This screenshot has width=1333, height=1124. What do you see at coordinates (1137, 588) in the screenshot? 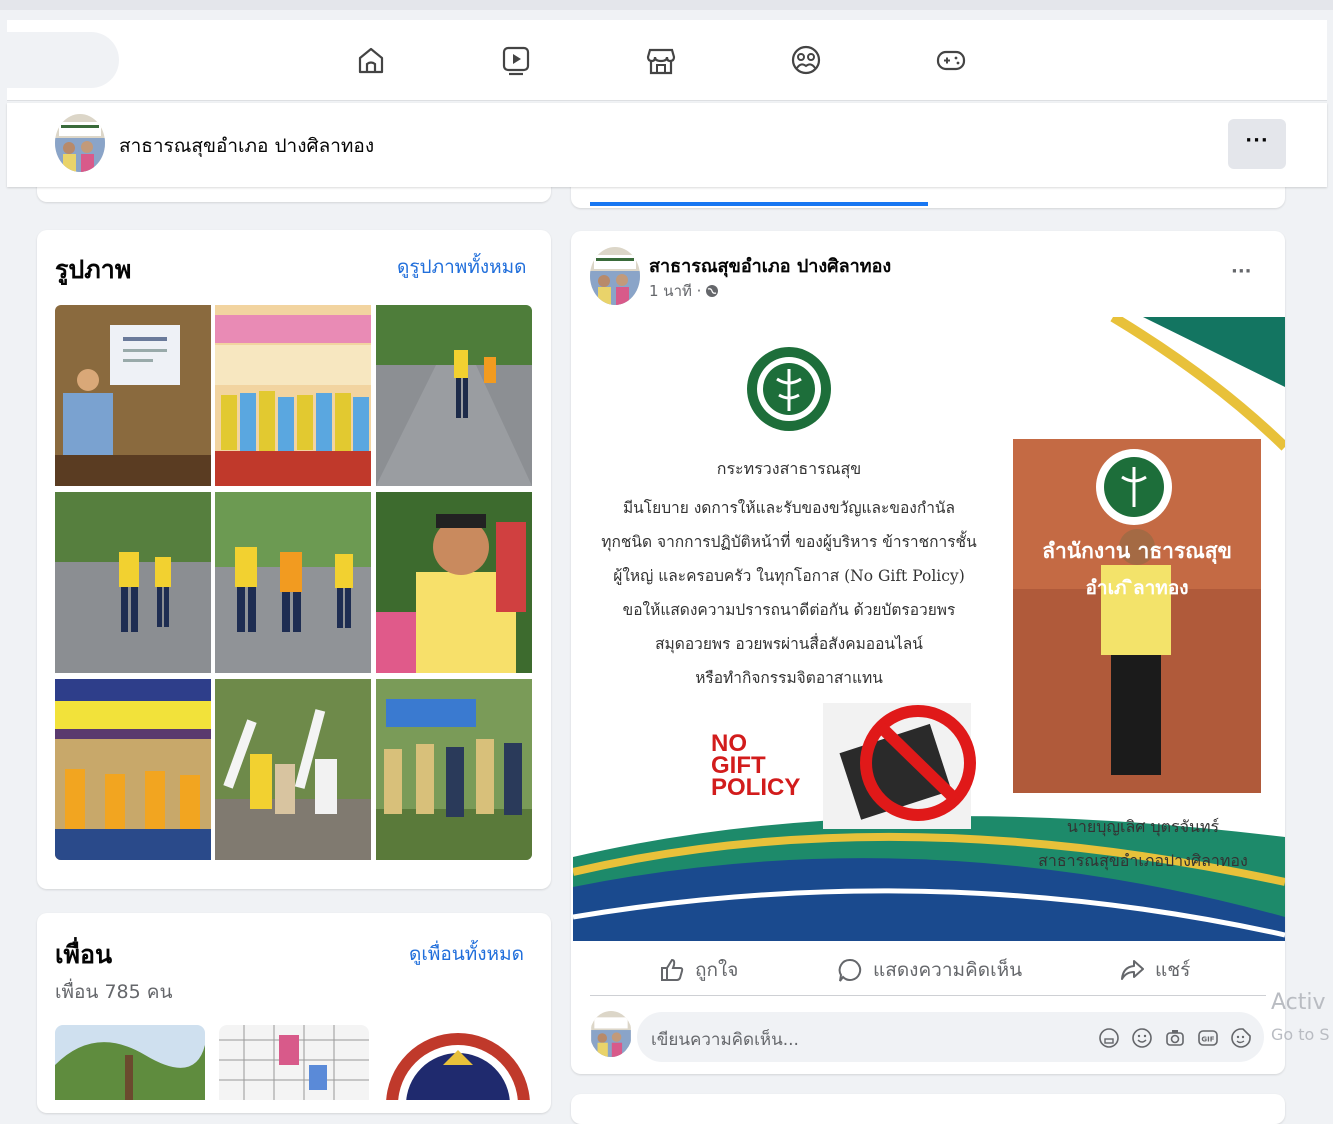
I see `poster-sign-line-2: อำเภ ิลาทอง` at bounding box center [1137, 588].